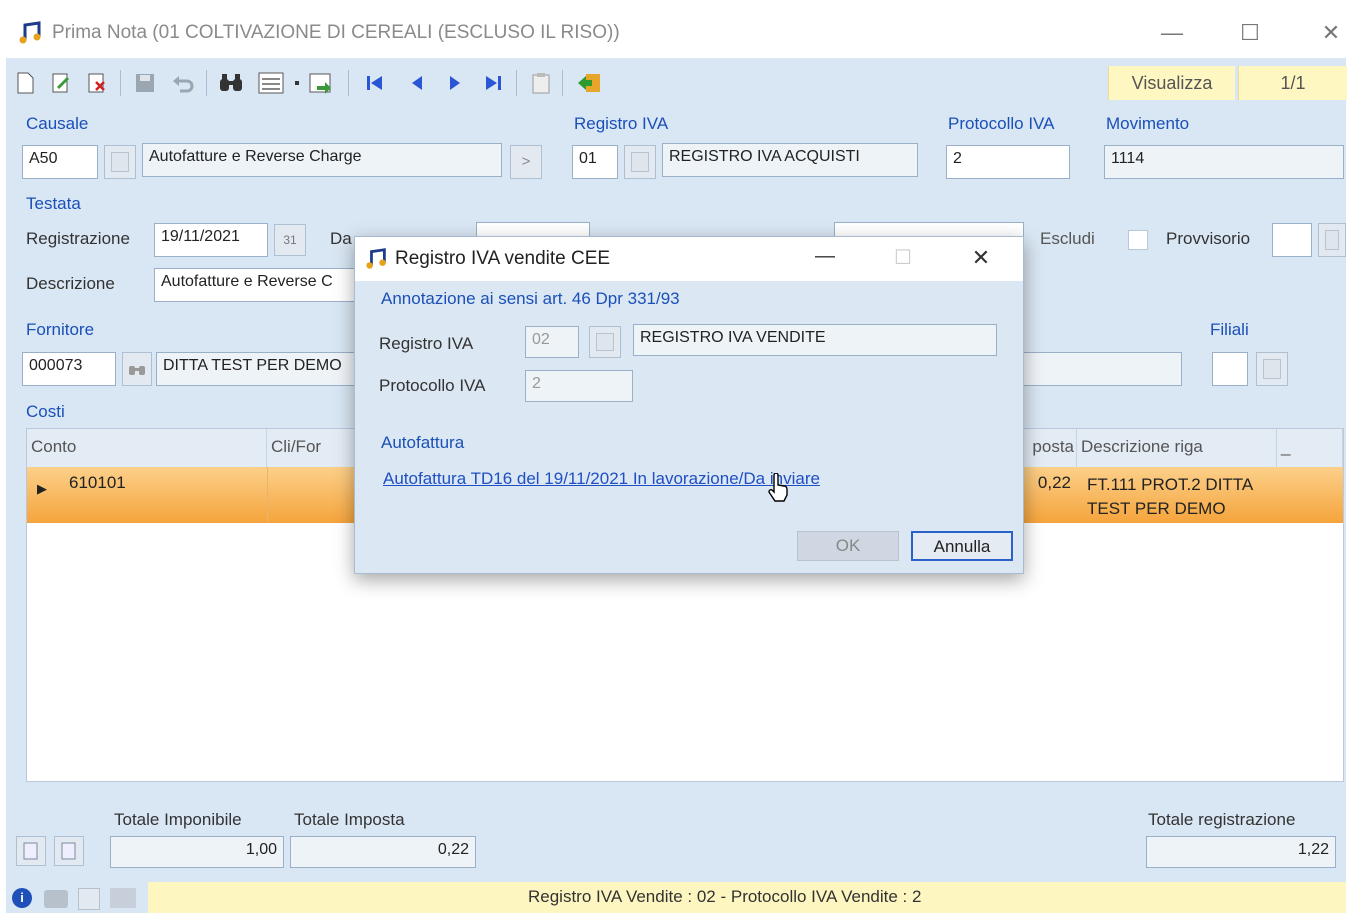 This screenshot has height=913, width=1347. What do you see at coordinates (530, 298) in the screenshot?
I see `dialog-annotation: Annotazione ai sensi art. 46 Dpr 331/93` at bounding box center [530, 298].